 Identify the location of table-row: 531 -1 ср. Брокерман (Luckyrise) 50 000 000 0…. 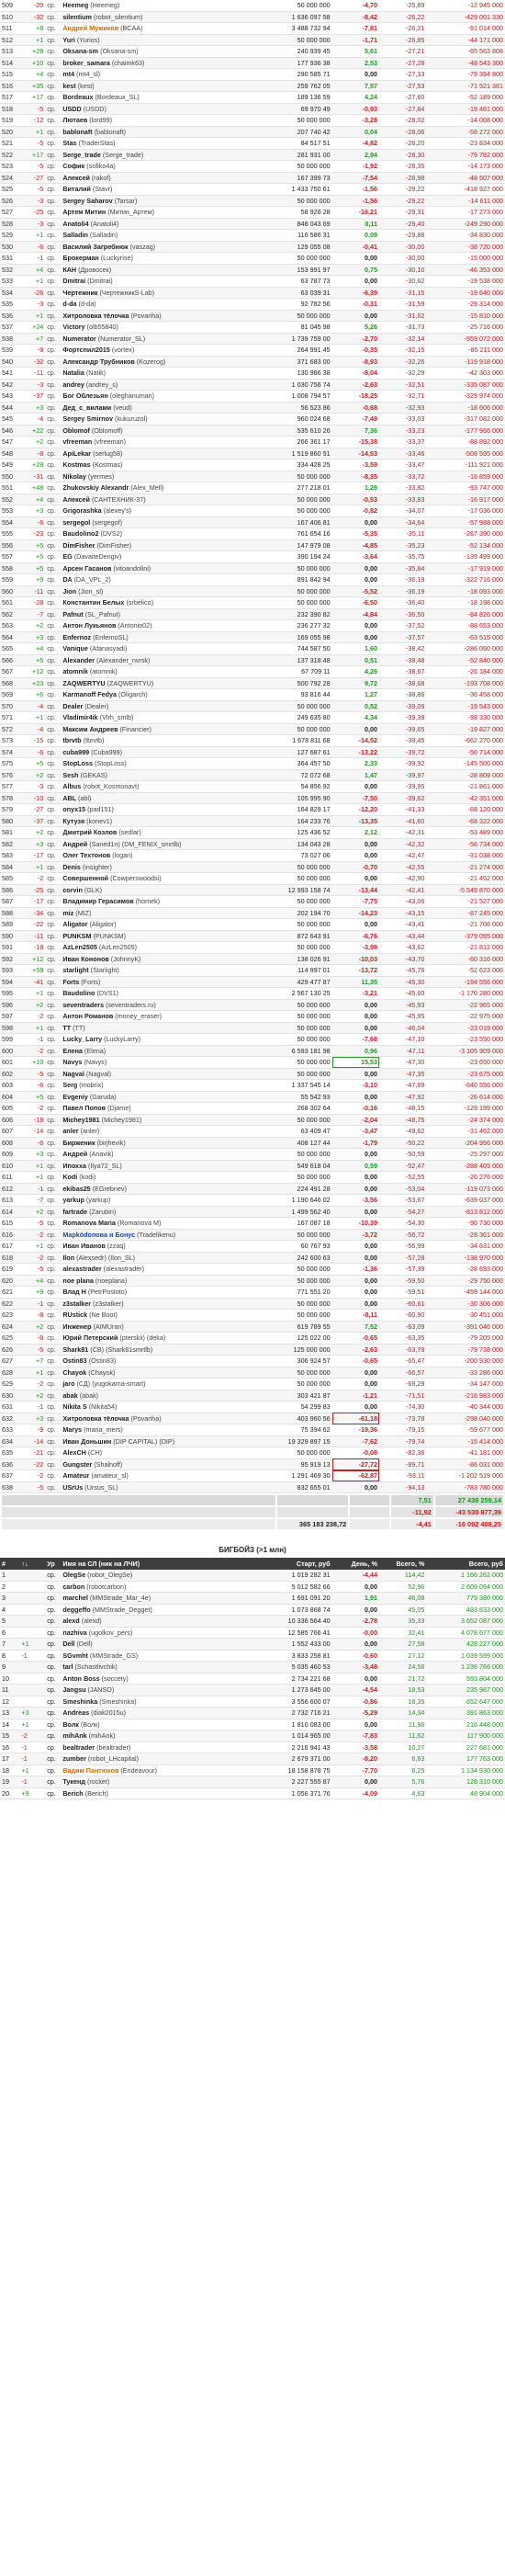
(252, 258).